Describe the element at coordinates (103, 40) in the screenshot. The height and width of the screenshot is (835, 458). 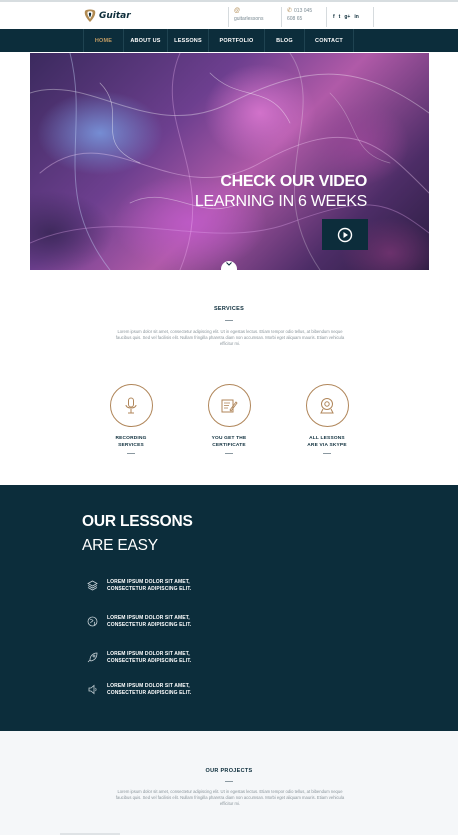
I see `nav-item-home: HOME` at that location.